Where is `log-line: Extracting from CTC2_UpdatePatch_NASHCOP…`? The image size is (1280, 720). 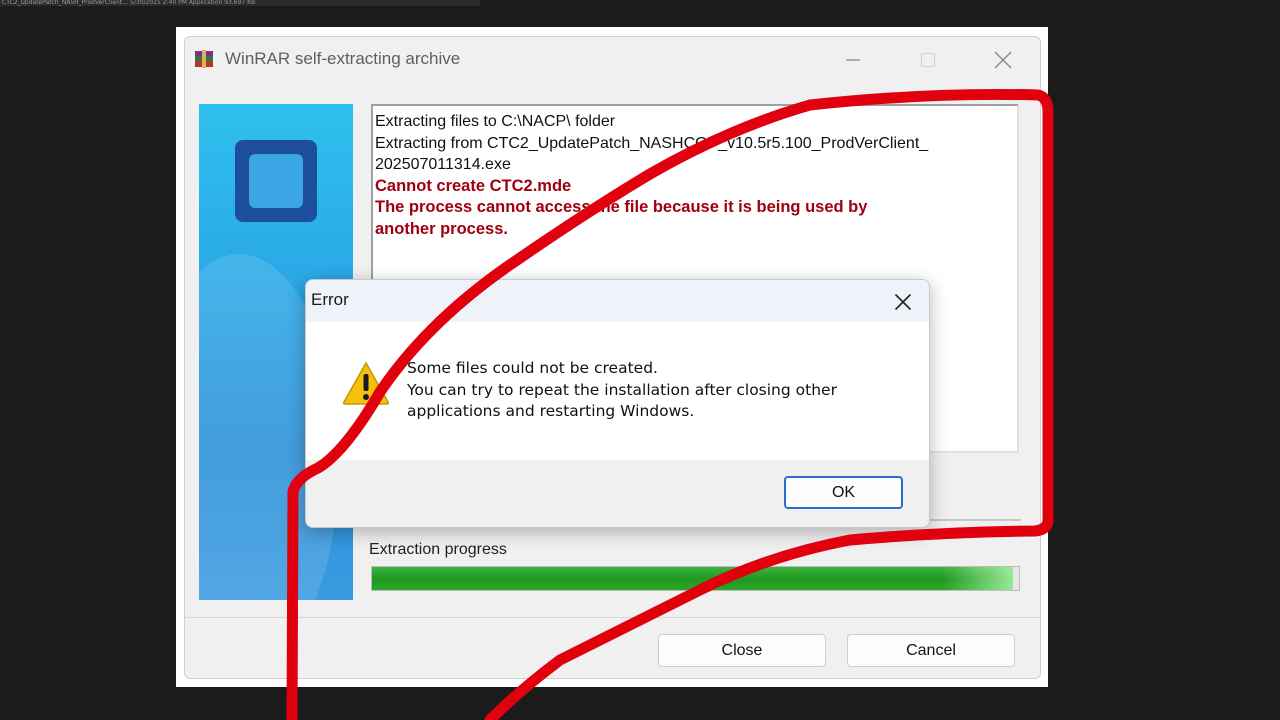 log-line: Extracting from CTC2_UpdatePatch_NASHCOP… is located at coordinates (652, 143).